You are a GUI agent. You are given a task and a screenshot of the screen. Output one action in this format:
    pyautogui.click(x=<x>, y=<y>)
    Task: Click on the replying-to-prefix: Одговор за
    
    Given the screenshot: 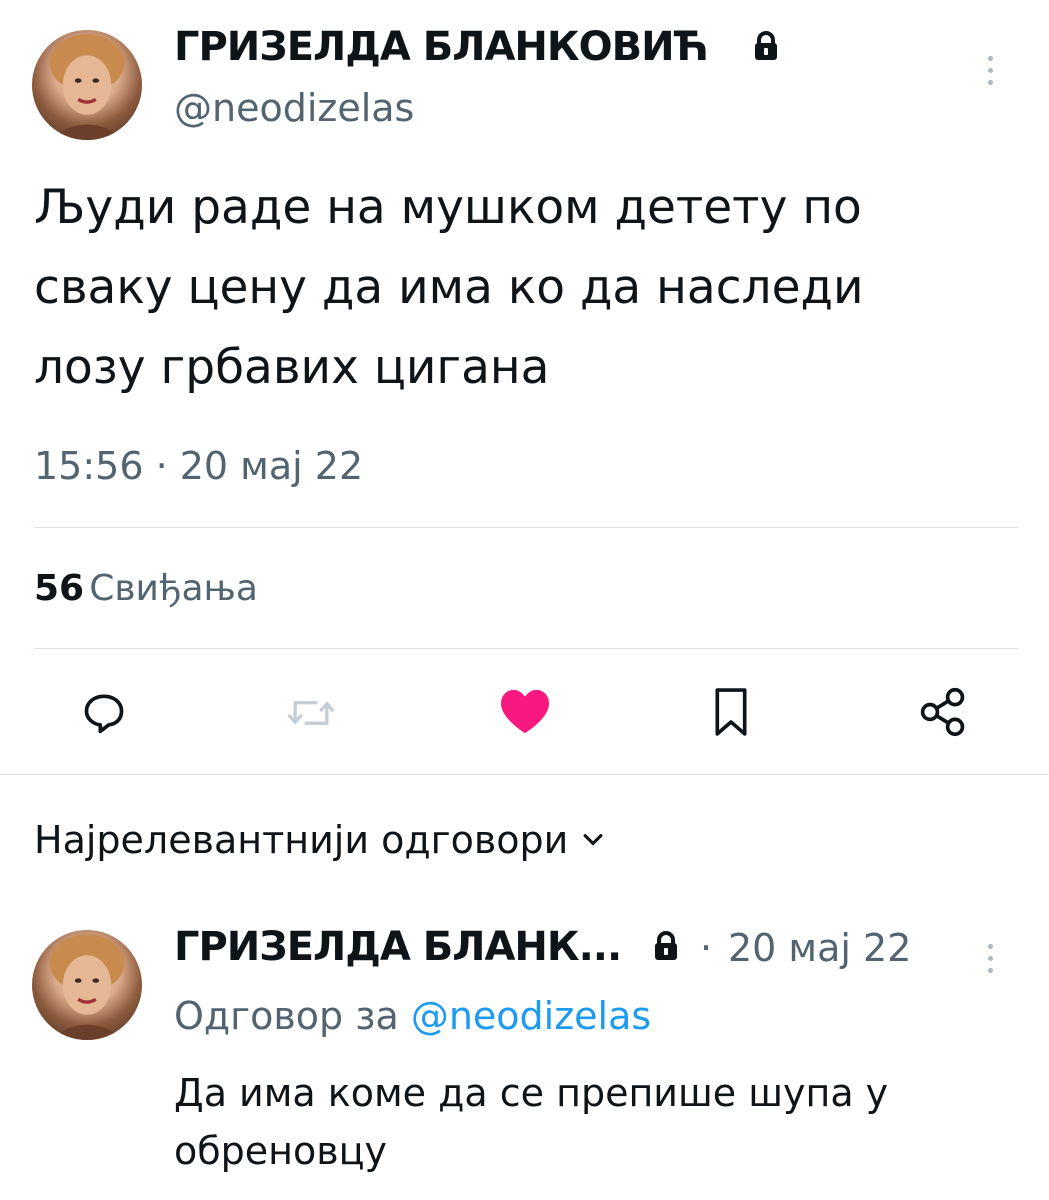 What is the action you would take?
    pyautogui.click(x=286, y=1016)
    